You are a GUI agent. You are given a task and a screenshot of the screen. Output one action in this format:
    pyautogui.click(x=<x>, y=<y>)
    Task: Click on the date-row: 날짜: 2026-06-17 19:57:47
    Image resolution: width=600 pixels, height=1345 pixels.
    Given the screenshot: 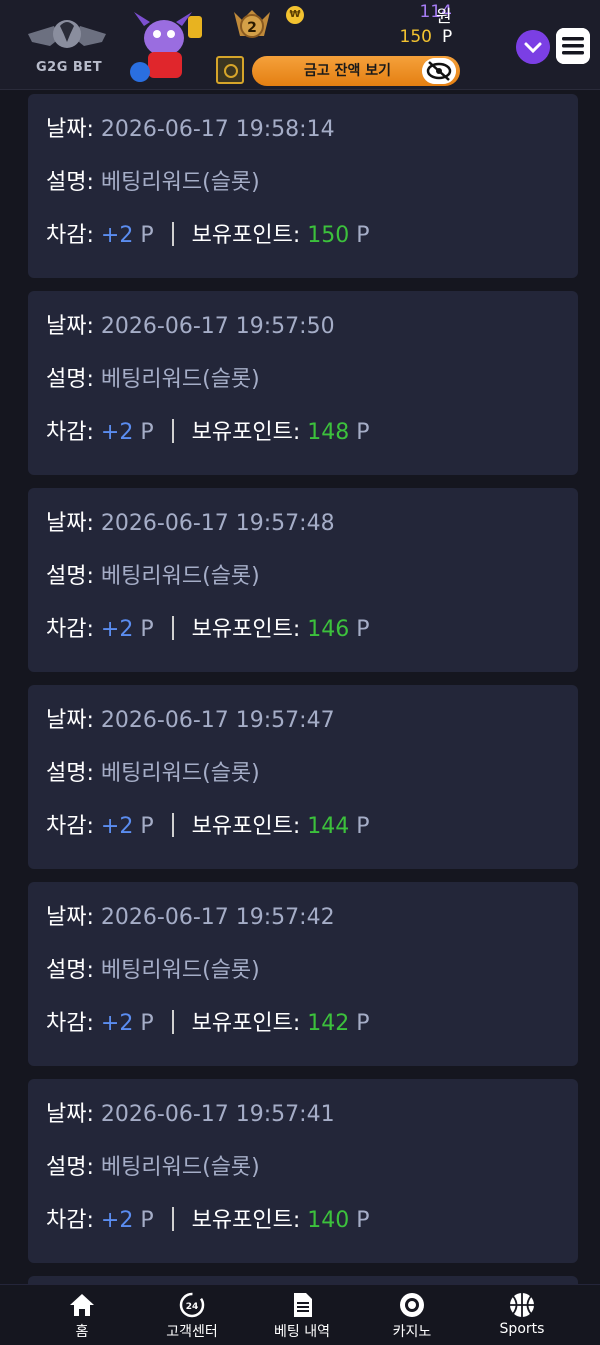 What is the action you would take?
    pyautogui.click(x=303, y=731)
    